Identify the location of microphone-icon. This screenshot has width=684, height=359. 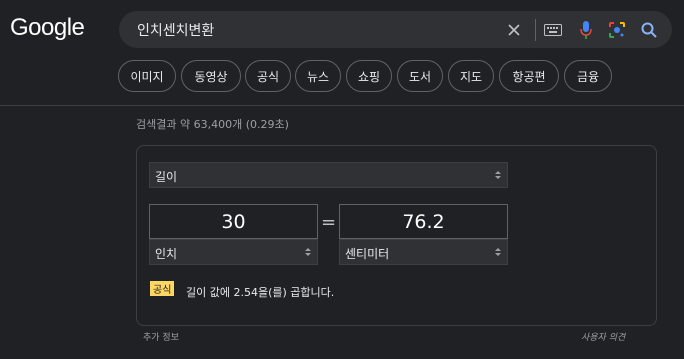
(586, 30).